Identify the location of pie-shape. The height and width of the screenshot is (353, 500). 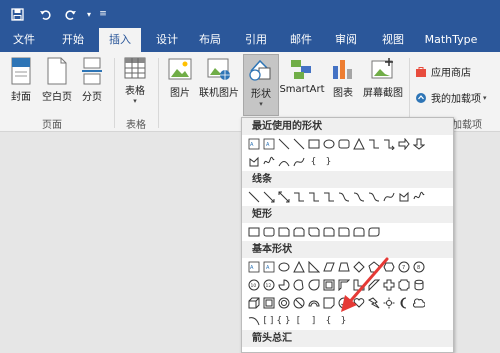
(283, 285).